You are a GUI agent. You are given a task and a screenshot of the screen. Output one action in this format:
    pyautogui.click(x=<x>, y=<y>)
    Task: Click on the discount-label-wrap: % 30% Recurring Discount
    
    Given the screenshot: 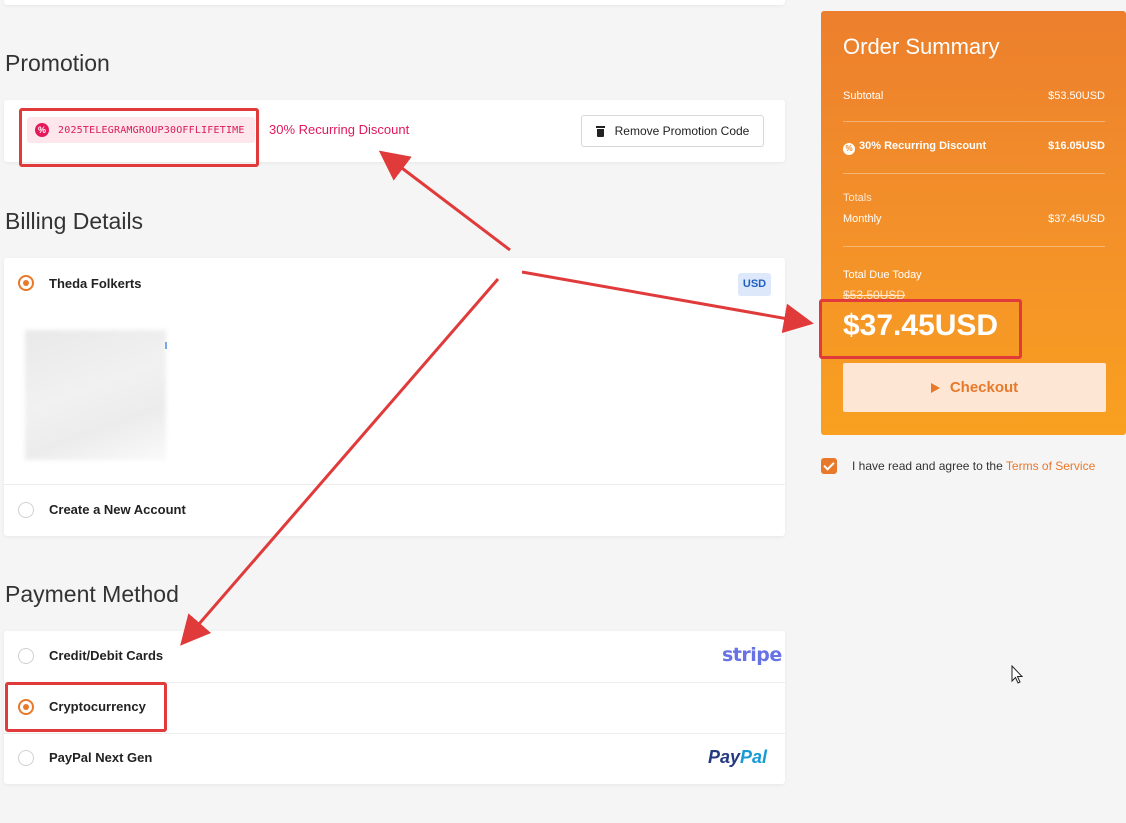 What is the action you would take?
    pyautogui.click(x=914, y=147)
    